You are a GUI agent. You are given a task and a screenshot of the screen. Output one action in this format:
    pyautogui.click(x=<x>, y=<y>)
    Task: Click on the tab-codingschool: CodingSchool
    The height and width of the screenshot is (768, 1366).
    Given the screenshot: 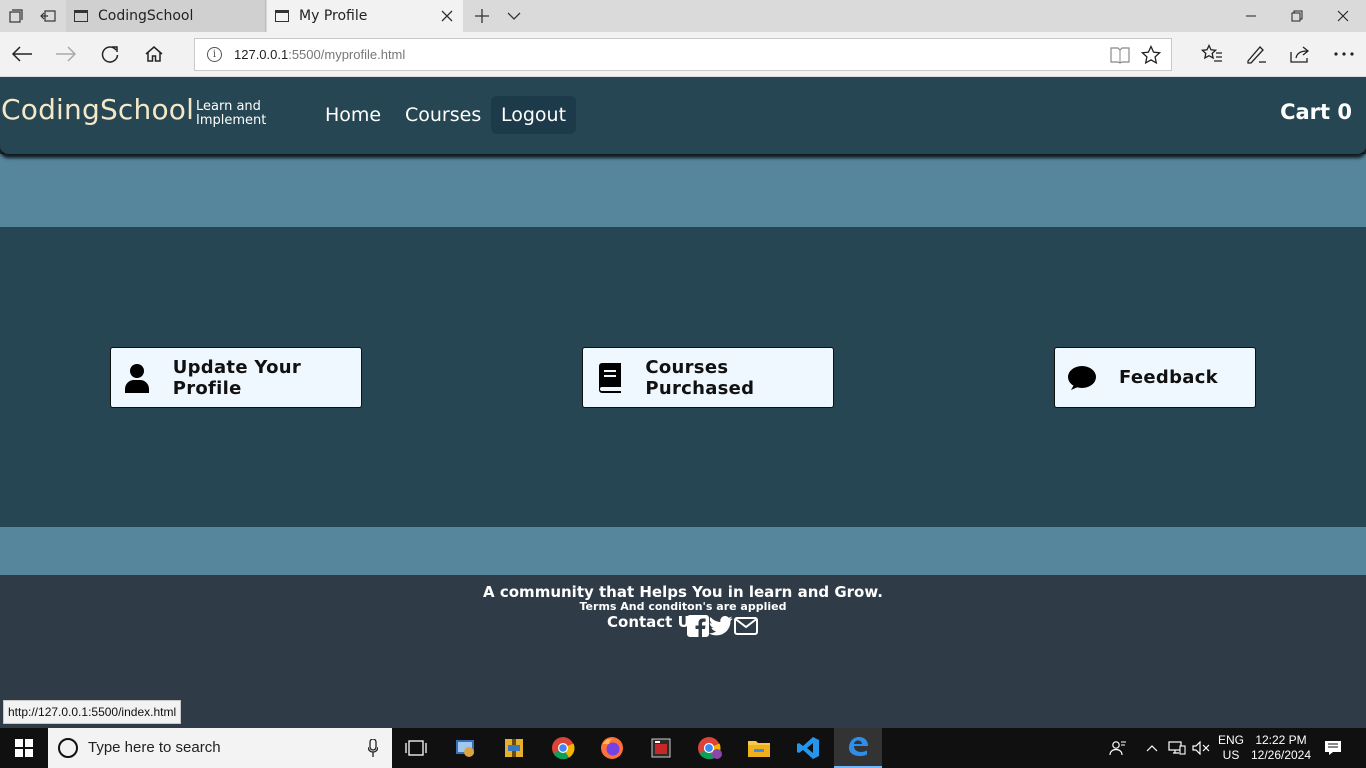 What is the action you would take?
    pyautogui.click(x=166, y=16)
    